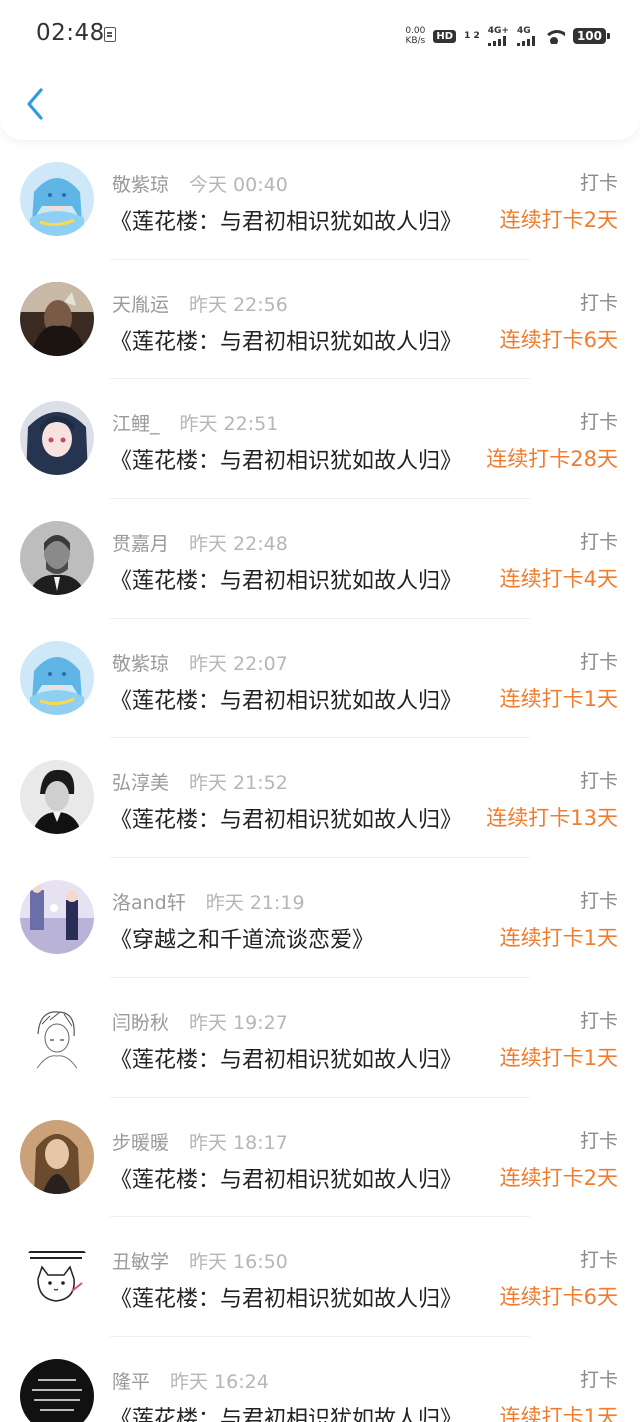 The width and height of the screenshot is (640, 1422). What do you see at coordinates (320, 104) in the screenshot?
I see `nav-bar` at bounding box center [320, 104].